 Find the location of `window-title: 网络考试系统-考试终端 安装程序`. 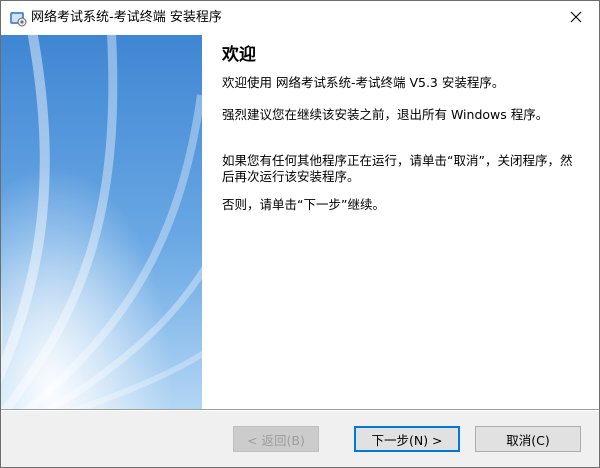

window-title: 网络考试系统-考试终端 安装程序 is located at coordinates (126, 17).